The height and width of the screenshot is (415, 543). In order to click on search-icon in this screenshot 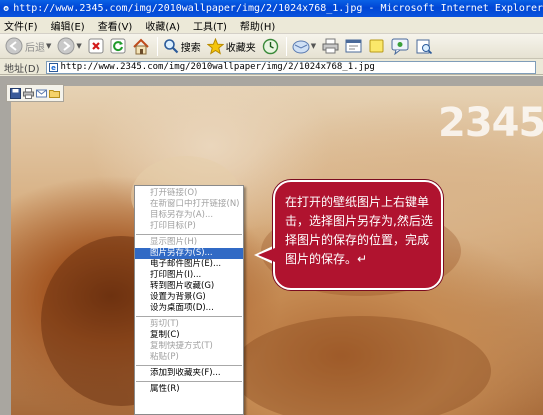, I will do `click(171, 46)`.